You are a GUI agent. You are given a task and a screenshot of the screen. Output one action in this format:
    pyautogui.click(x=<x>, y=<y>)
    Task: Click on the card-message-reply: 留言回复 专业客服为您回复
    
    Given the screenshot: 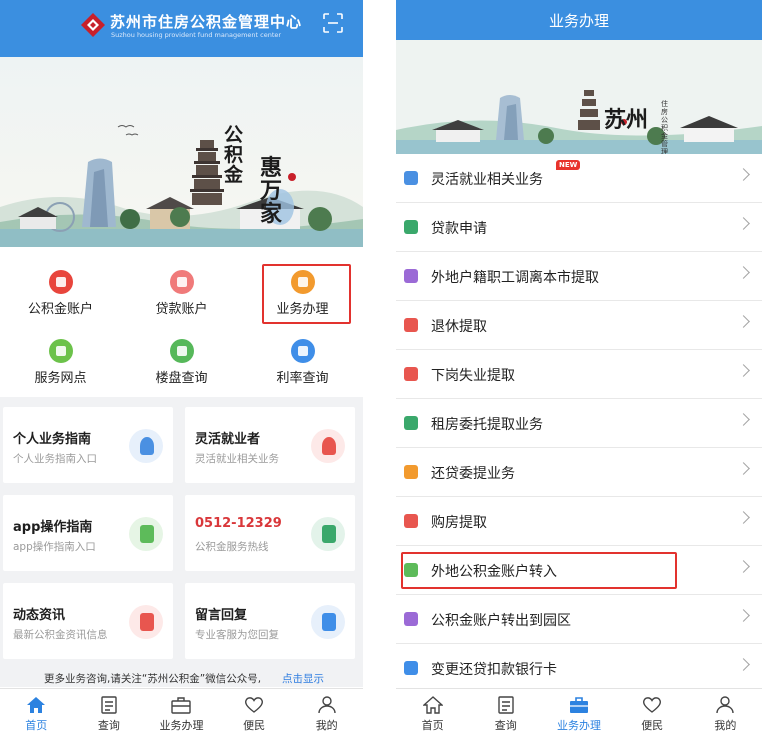 What is the action you would take?
    pyautogui.click(x=270, y=621)
    